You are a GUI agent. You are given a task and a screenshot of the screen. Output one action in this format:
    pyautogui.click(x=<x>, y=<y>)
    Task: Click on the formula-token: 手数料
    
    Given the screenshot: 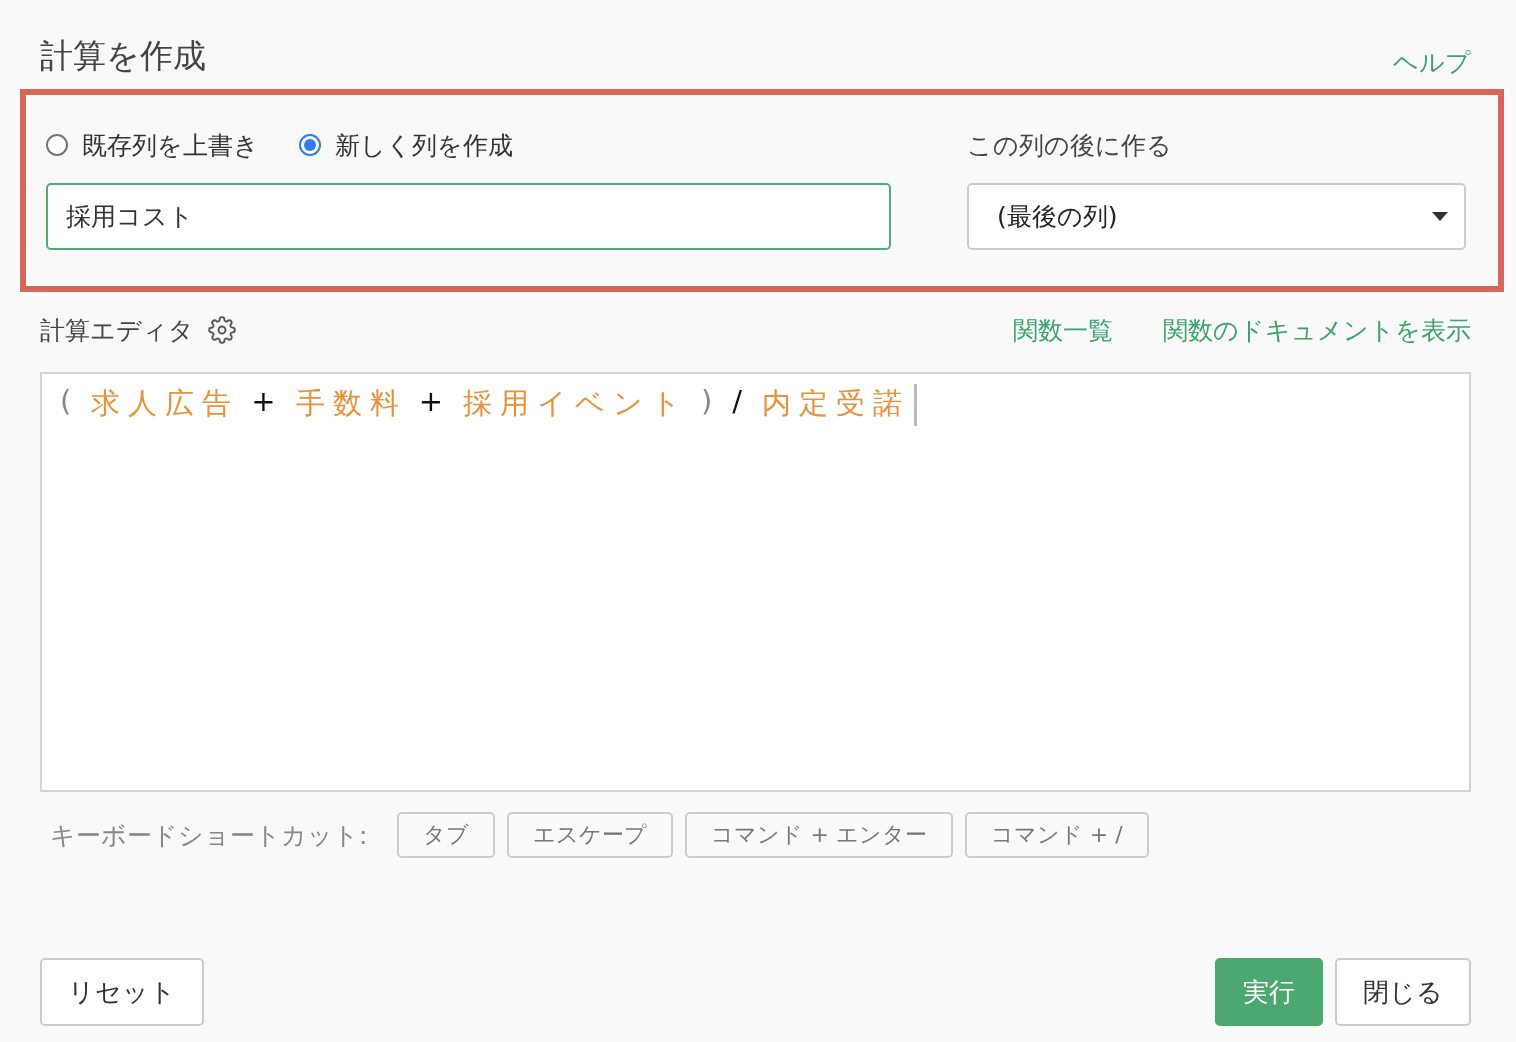 What is the action you would take?
    pyautogui.click(x=351, y=403)
    